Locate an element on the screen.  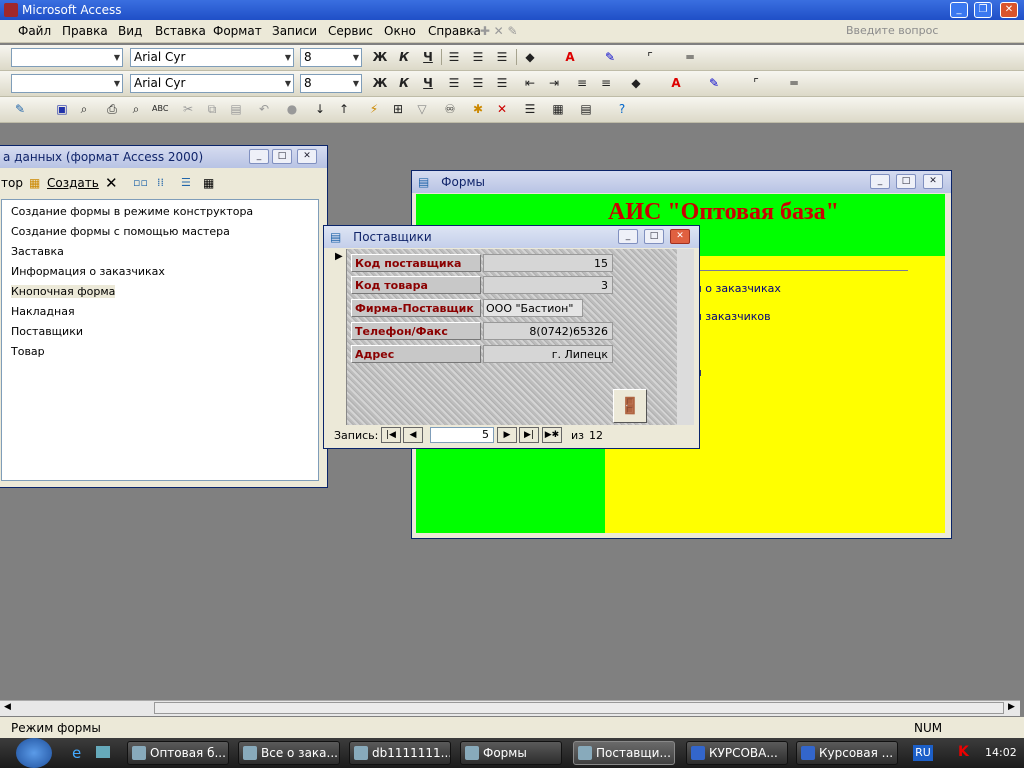
prev-record-button: ◀ is located at coordinates (413, 435).